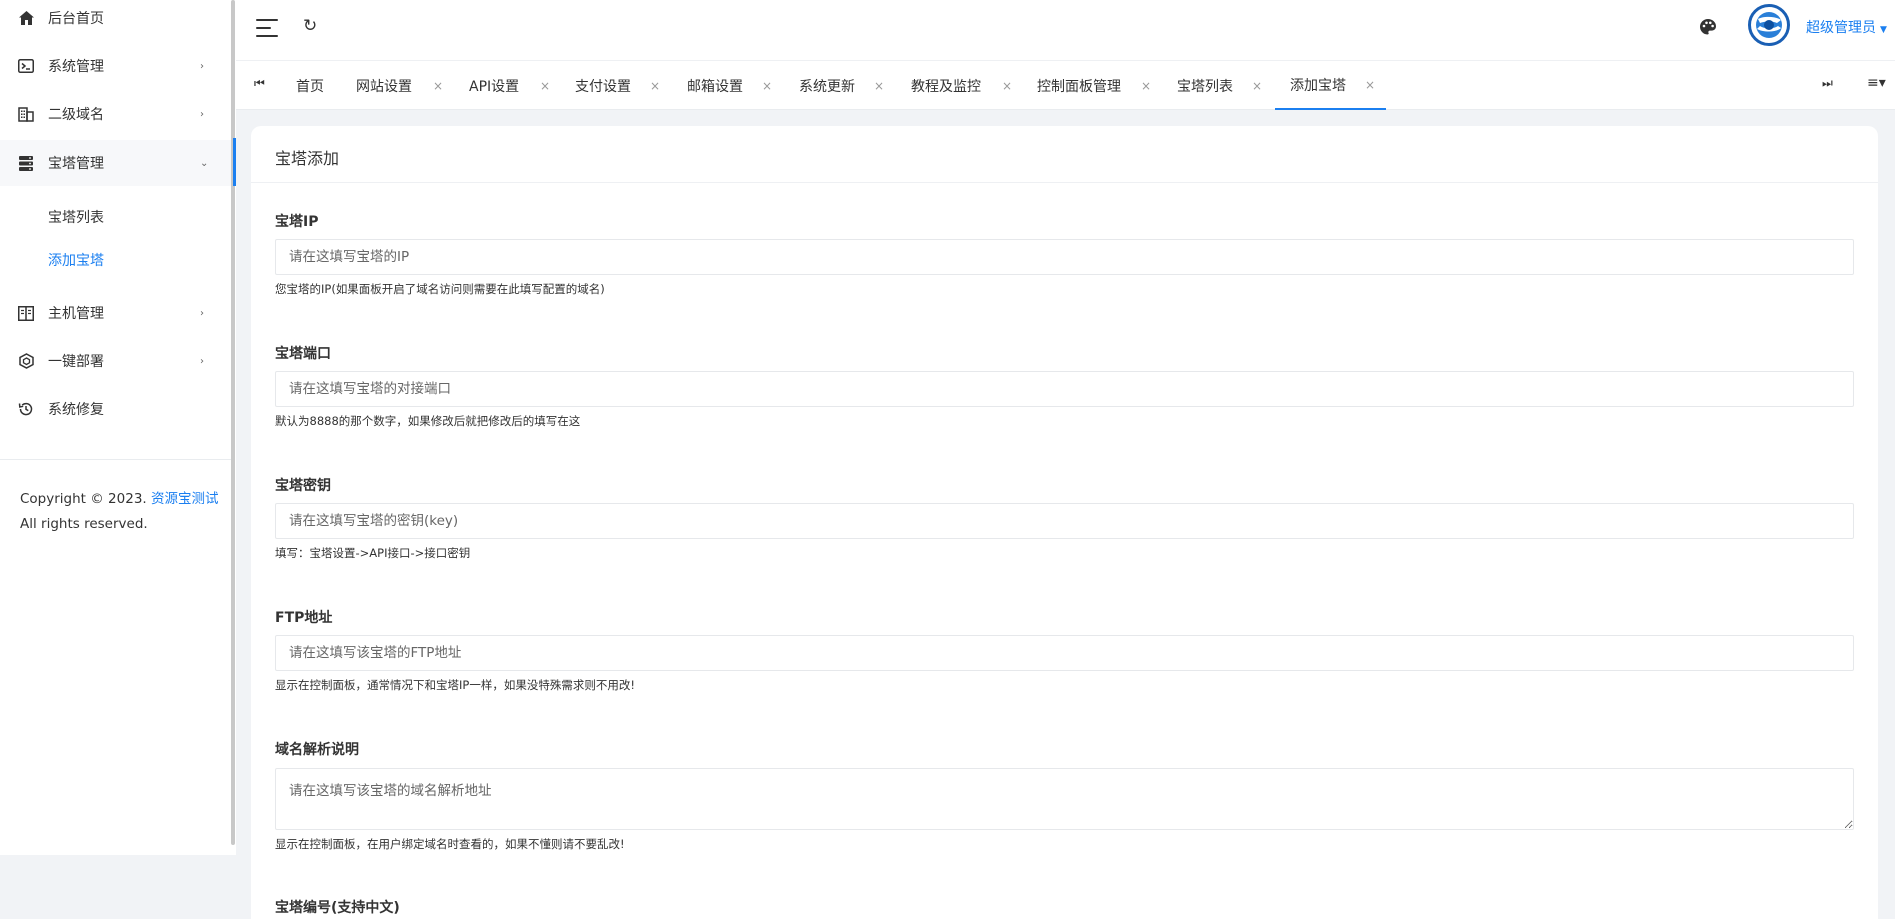 This screenshot has height=919, width=1895. I want to click on tab-label: 添加宝塔, so click(1318, 85).